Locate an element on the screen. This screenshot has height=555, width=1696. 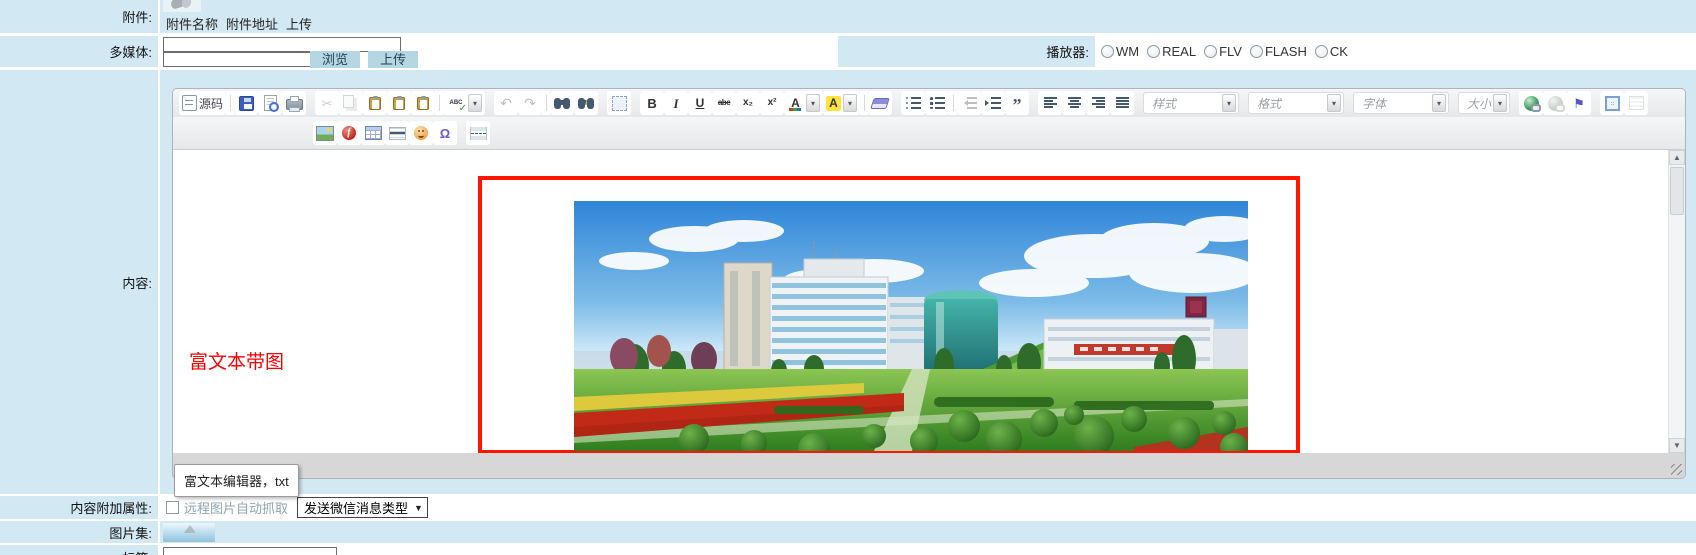
bottom-row-label: 标签: is located at coordinates (80, 550).